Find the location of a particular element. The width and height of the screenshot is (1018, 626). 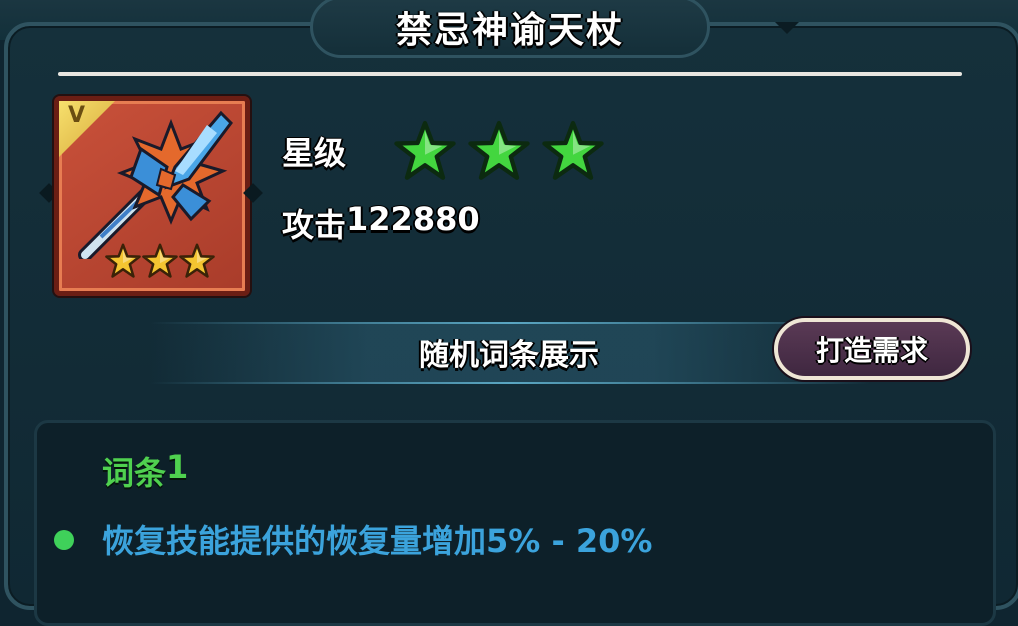

icon-star-rating is located at coordinates (160, 261).